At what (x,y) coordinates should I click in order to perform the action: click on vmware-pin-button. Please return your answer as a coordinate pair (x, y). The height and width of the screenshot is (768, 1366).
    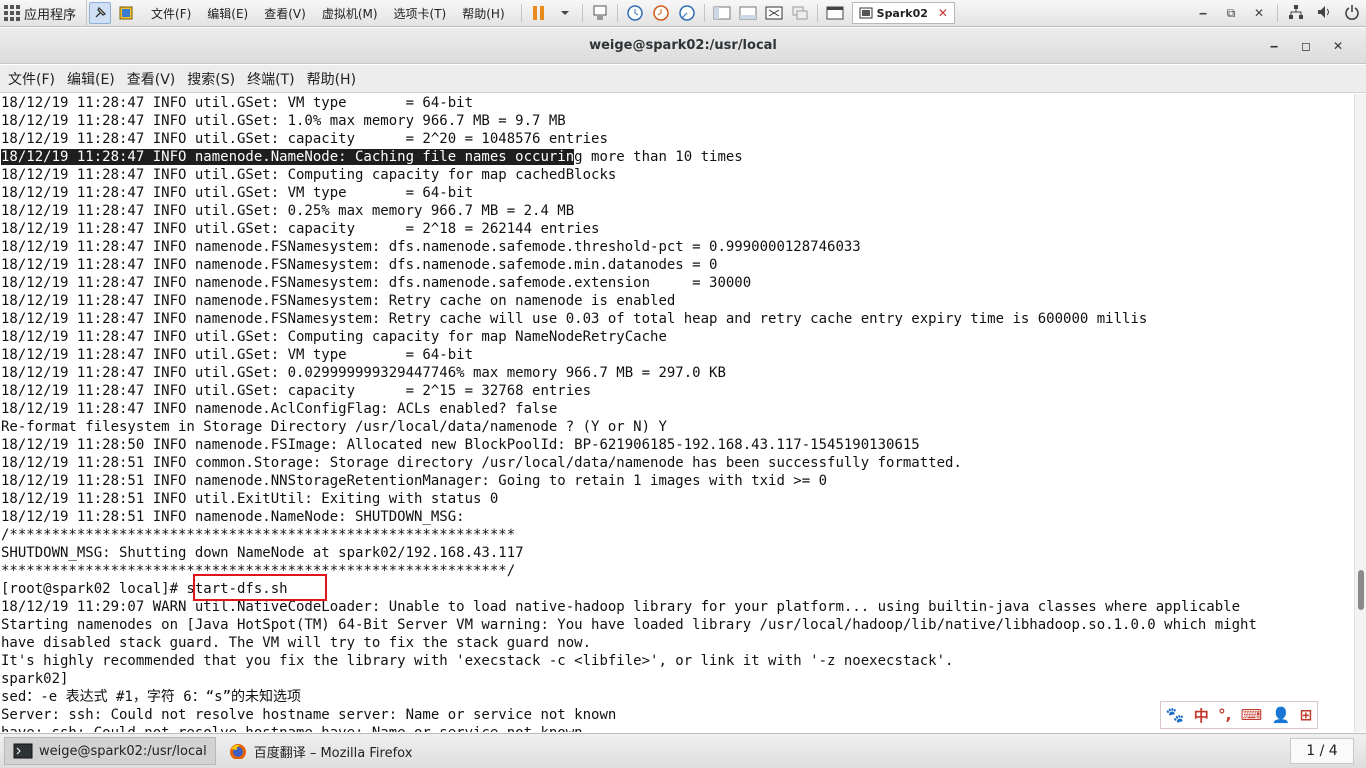
    Looking at the image, I should click on (100, 13).